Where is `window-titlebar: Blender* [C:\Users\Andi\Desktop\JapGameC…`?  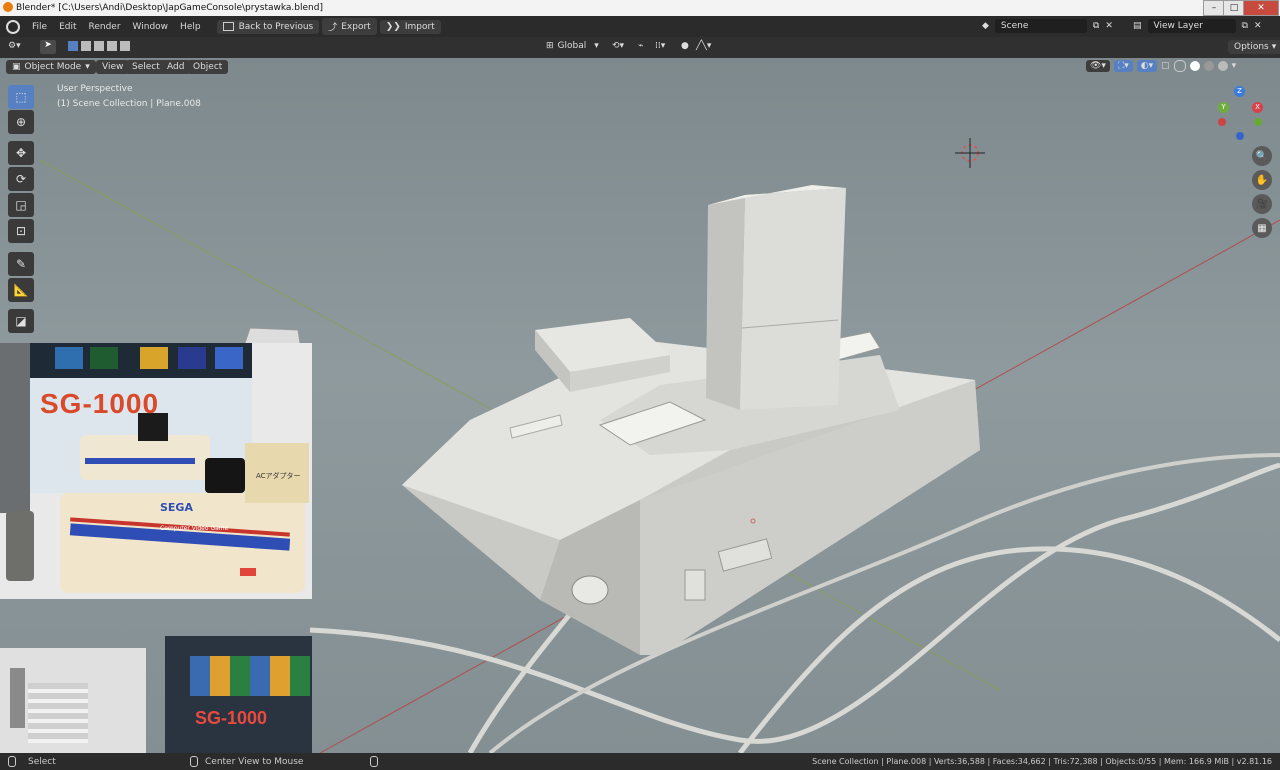
window-titlebar: Blender* [C:\Users\Andi\Desktop\JapGameC… is located at coordinates (640, 8).